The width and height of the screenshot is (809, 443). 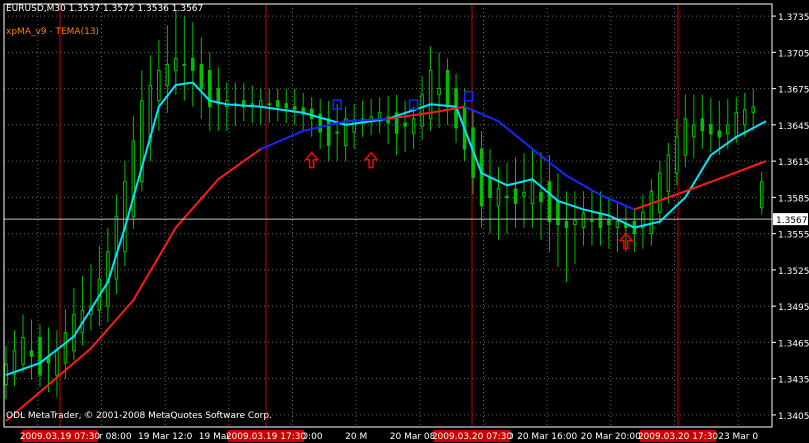 I want to click on y-tick-label: 1.3585, so click(x=793, y=199).